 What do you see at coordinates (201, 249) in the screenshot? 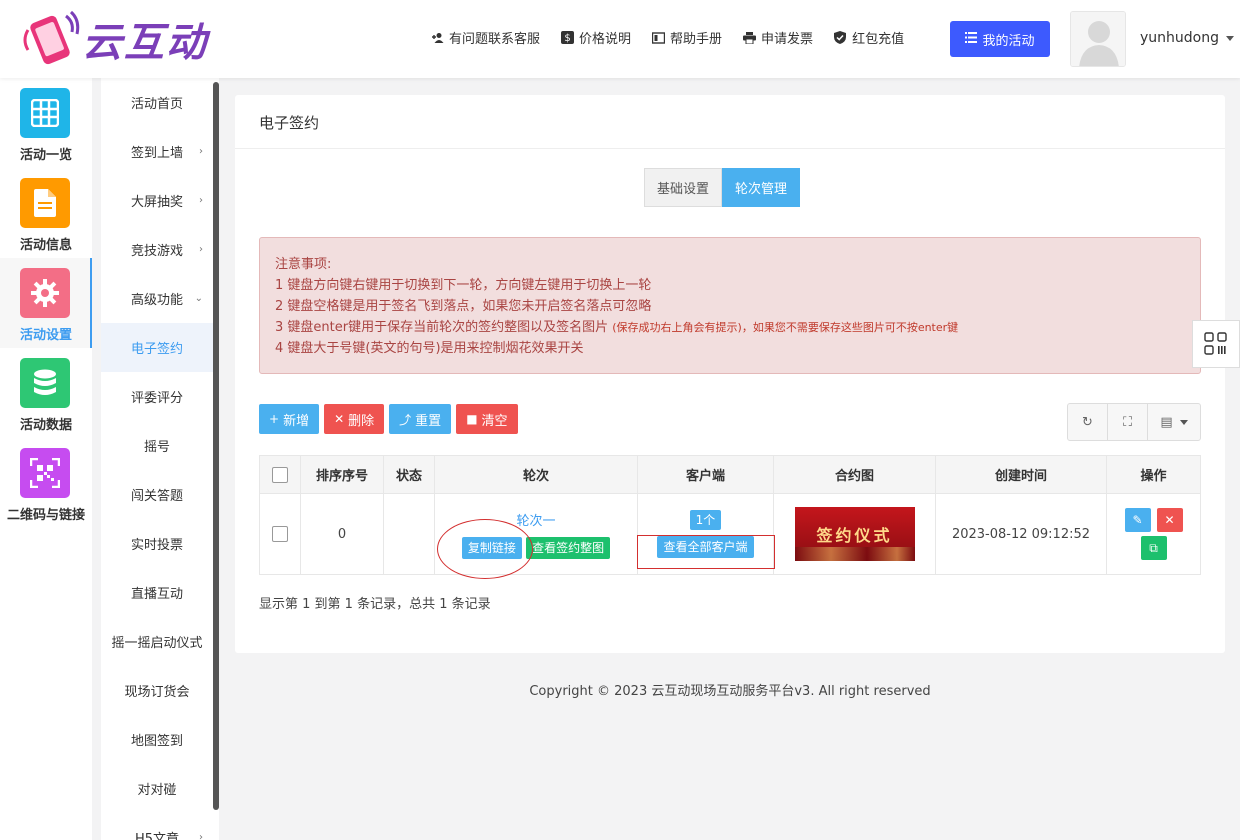
I see `chevron-right-icon: ›` at bounding box center [201, 249].